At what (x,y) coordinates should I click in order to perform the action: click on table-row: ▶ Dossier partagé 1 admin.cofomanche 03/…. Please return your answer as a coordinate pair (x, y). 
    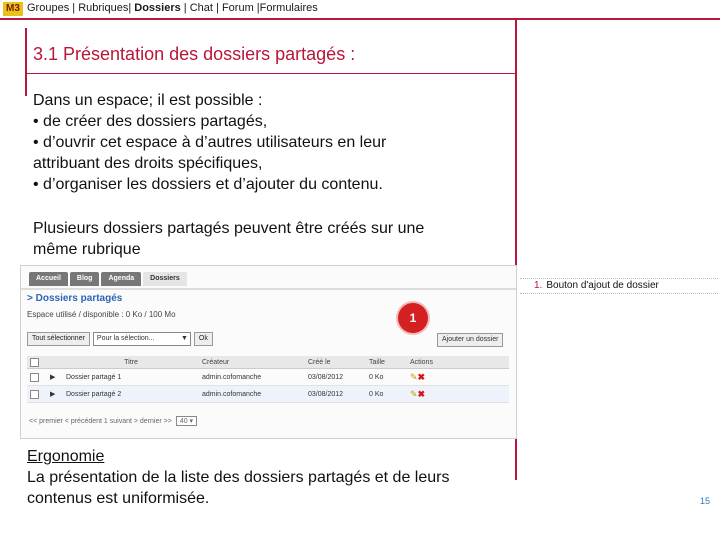
    Looking at the image, I should click on (268, 377).